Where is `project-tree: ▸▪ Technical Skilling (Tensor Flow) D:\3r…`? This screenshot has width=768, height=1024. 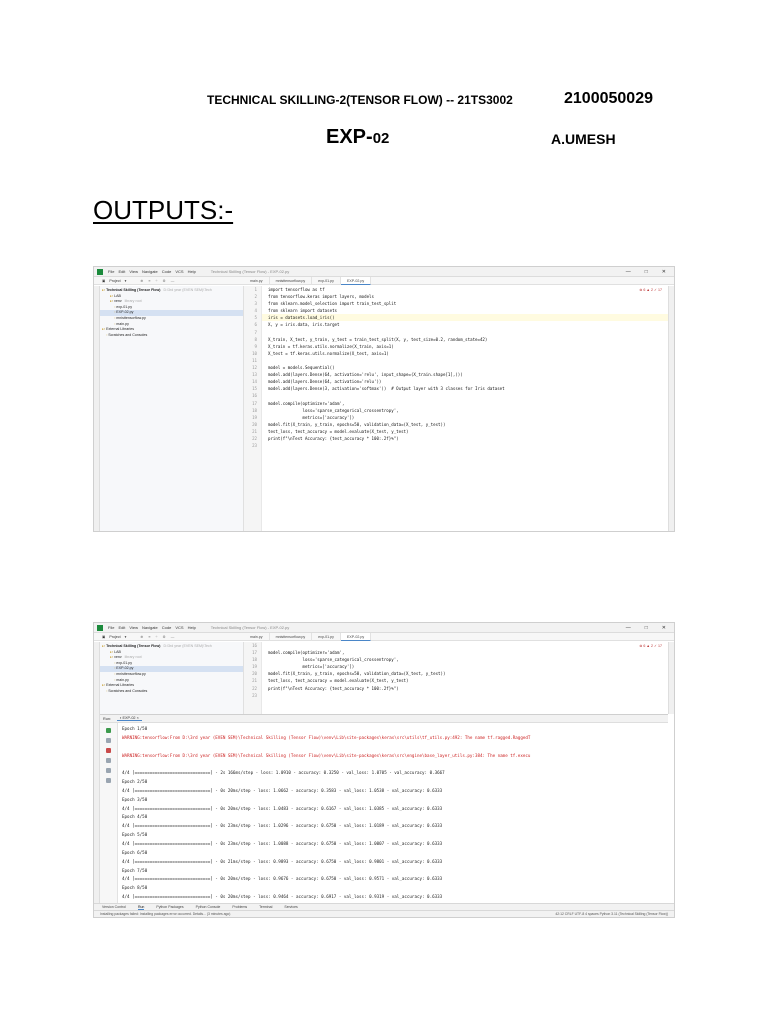 project-tree: ▸▪ Technical Skilling (Tensor Flow) D:\3r… is located at coordinates (172, 408).